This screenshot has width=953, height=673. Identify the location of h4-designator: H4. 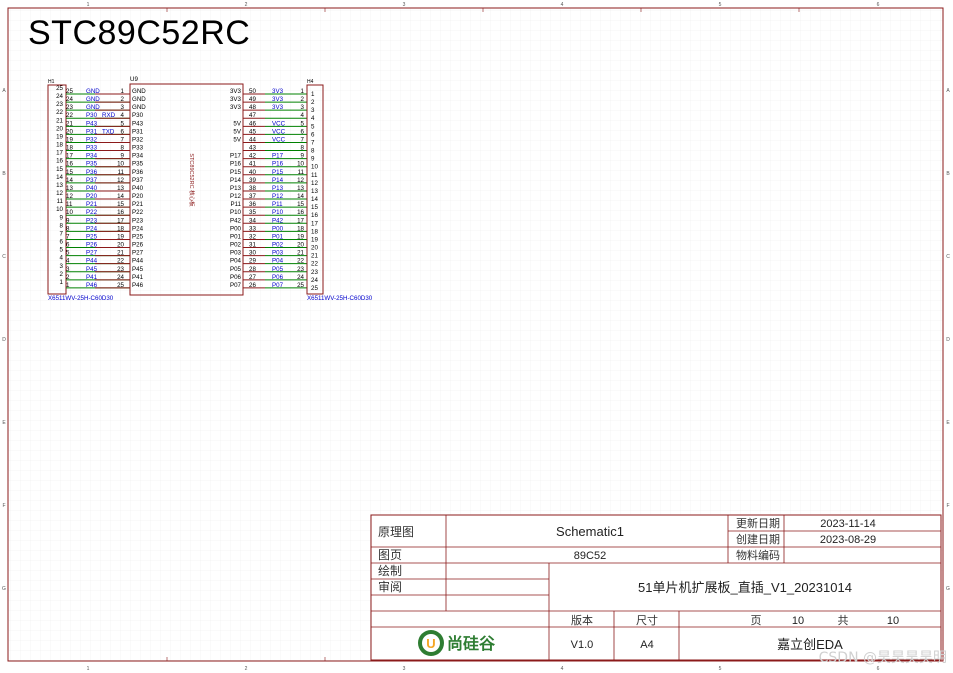
(310, 82).